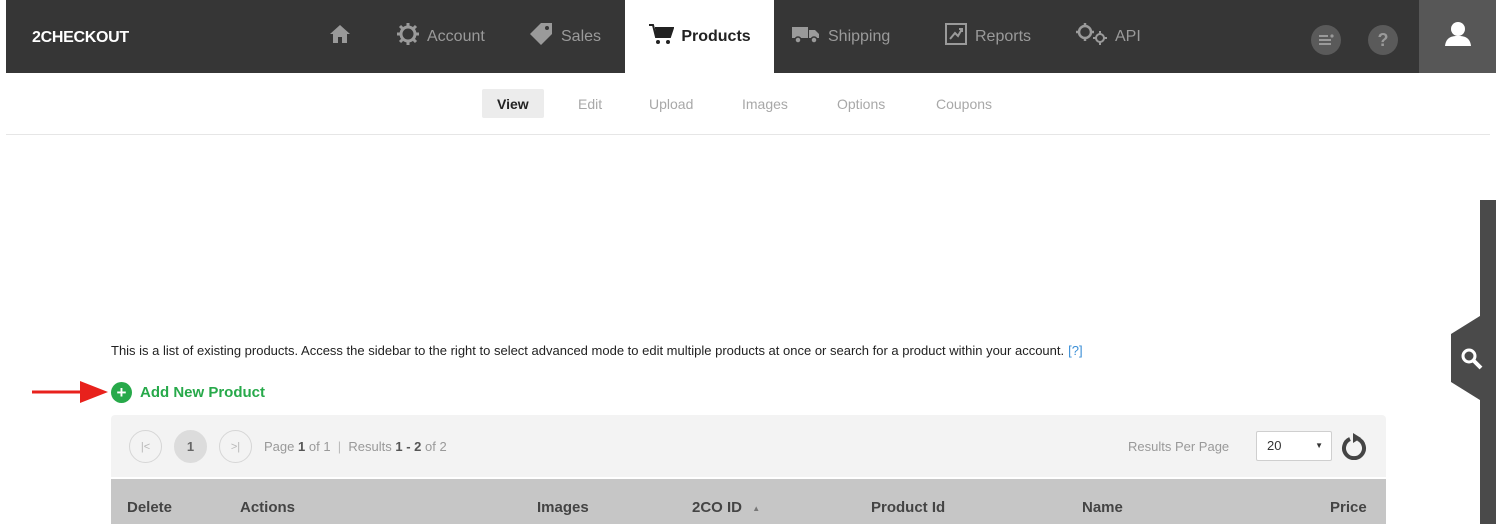 Image resolution: width=1496 pixels, height=524 pixels. I want to click on chevron-down-icon: ▼, so click(1319, 445).